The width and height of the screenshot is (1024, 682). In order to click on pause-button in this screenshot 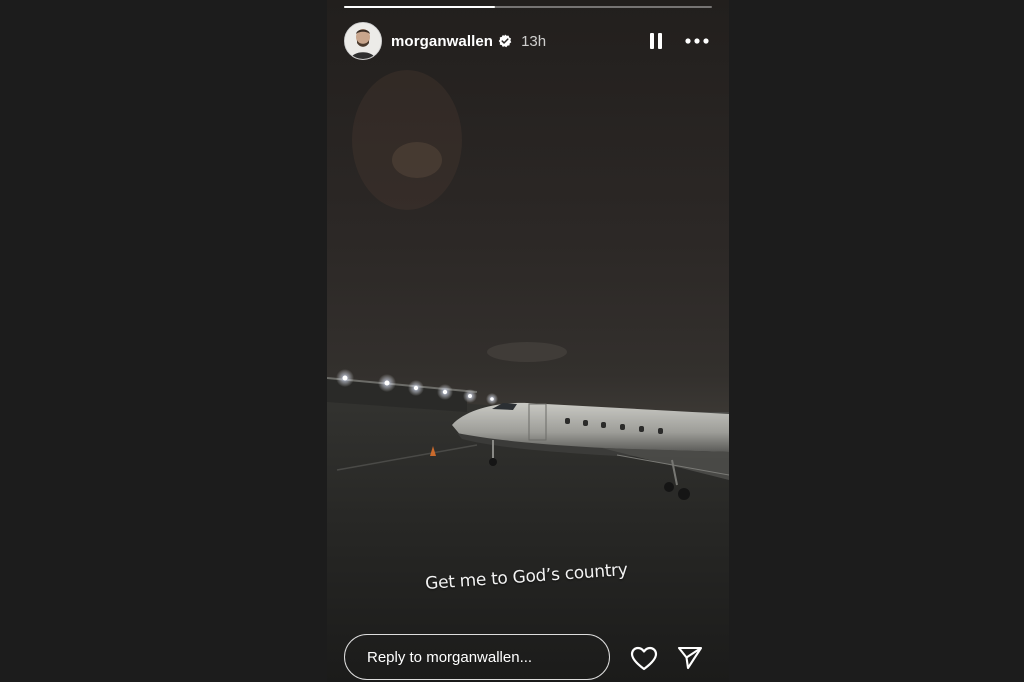, I will do `click(656, 41)`.